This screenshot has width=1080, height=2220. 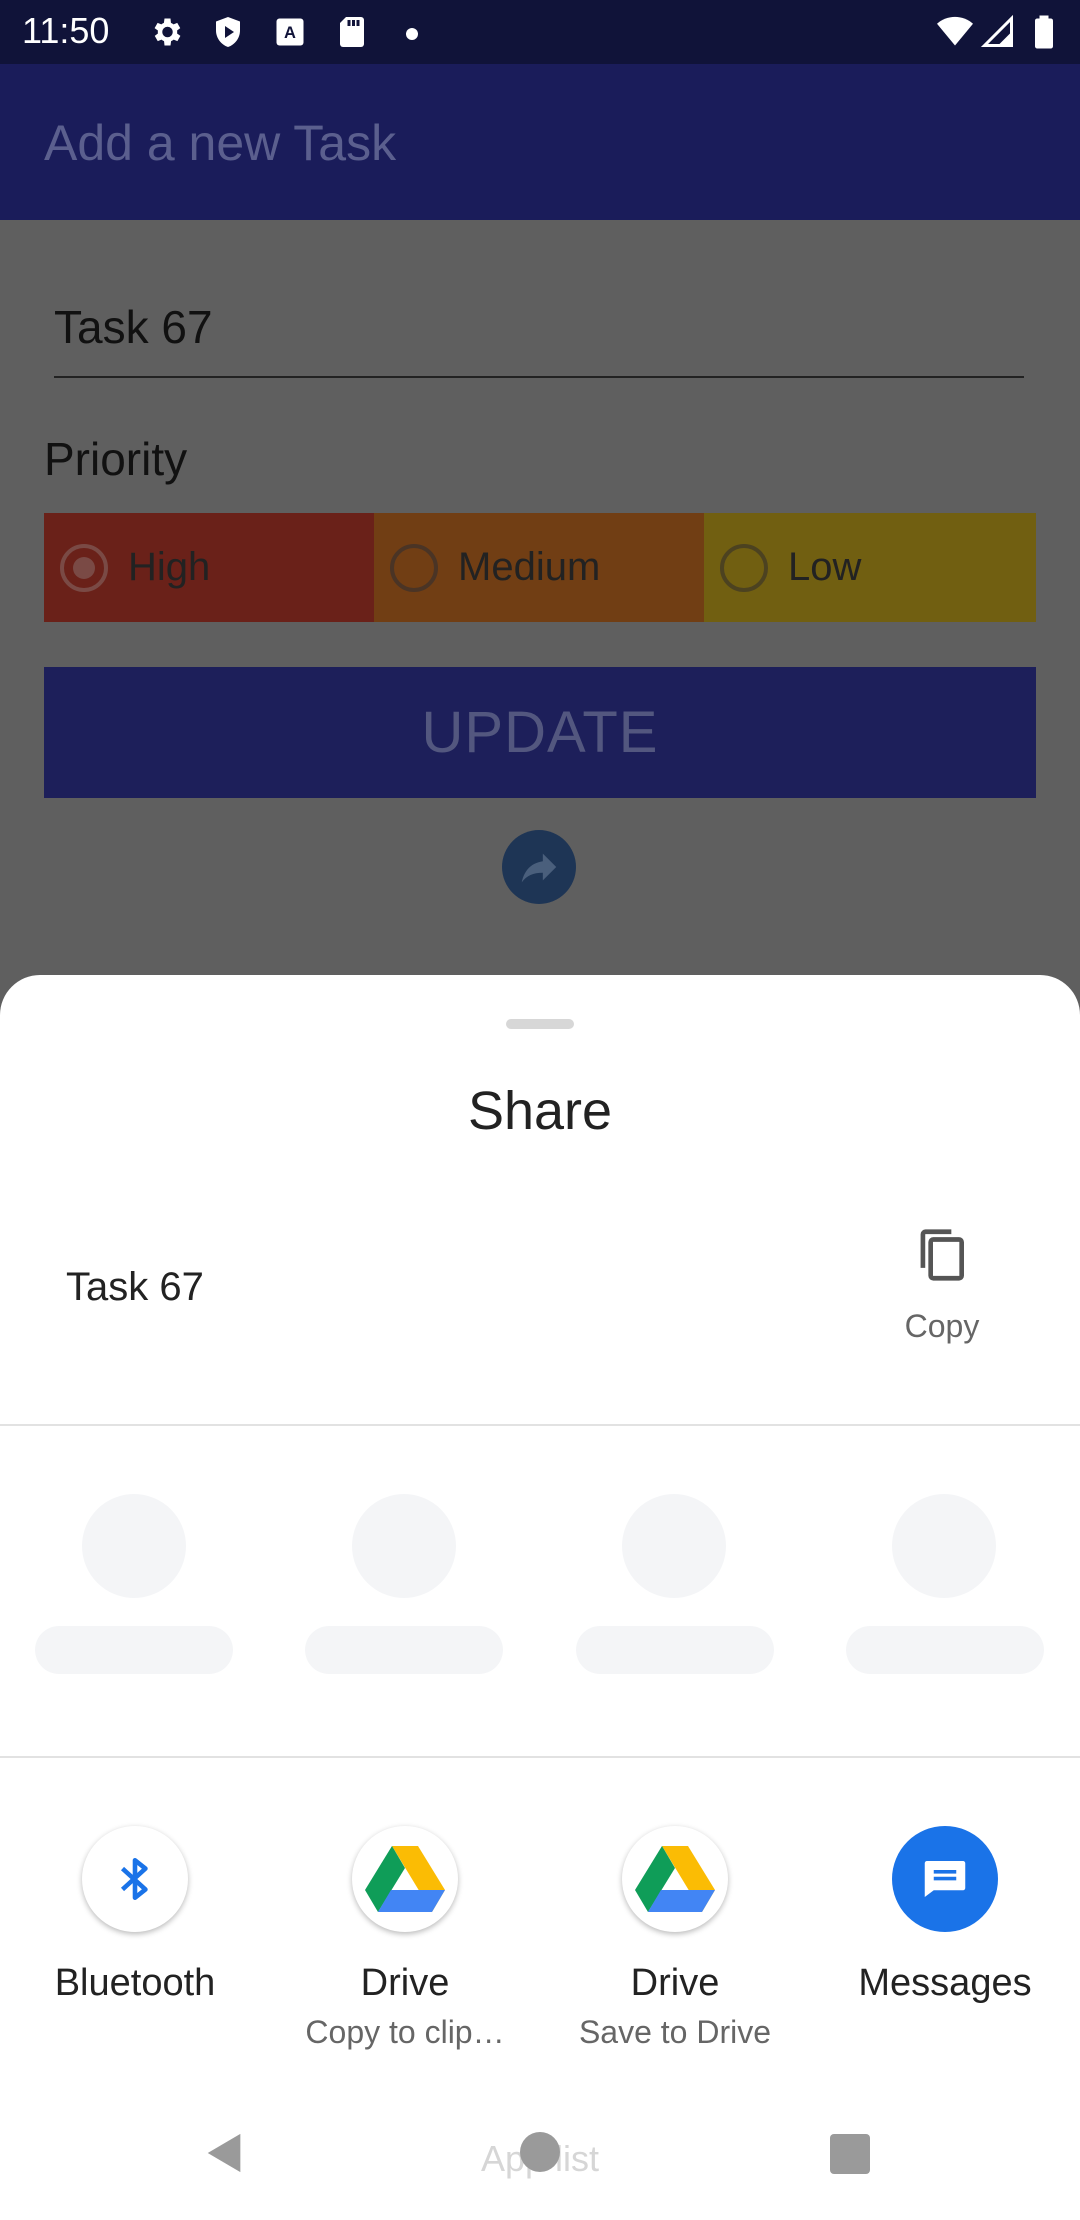 What do you see at coordinates (942, 1255) in the screenshot?
I see `copy-icon` at bounding box center [942, 1255].